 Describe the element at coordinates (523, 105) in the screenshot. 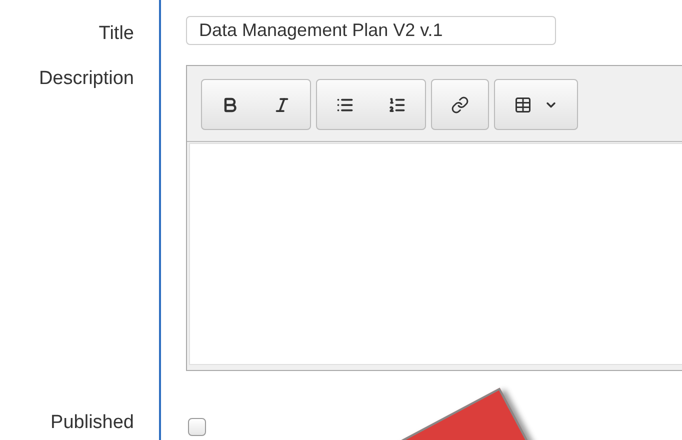

I see `table-icon` at that location.